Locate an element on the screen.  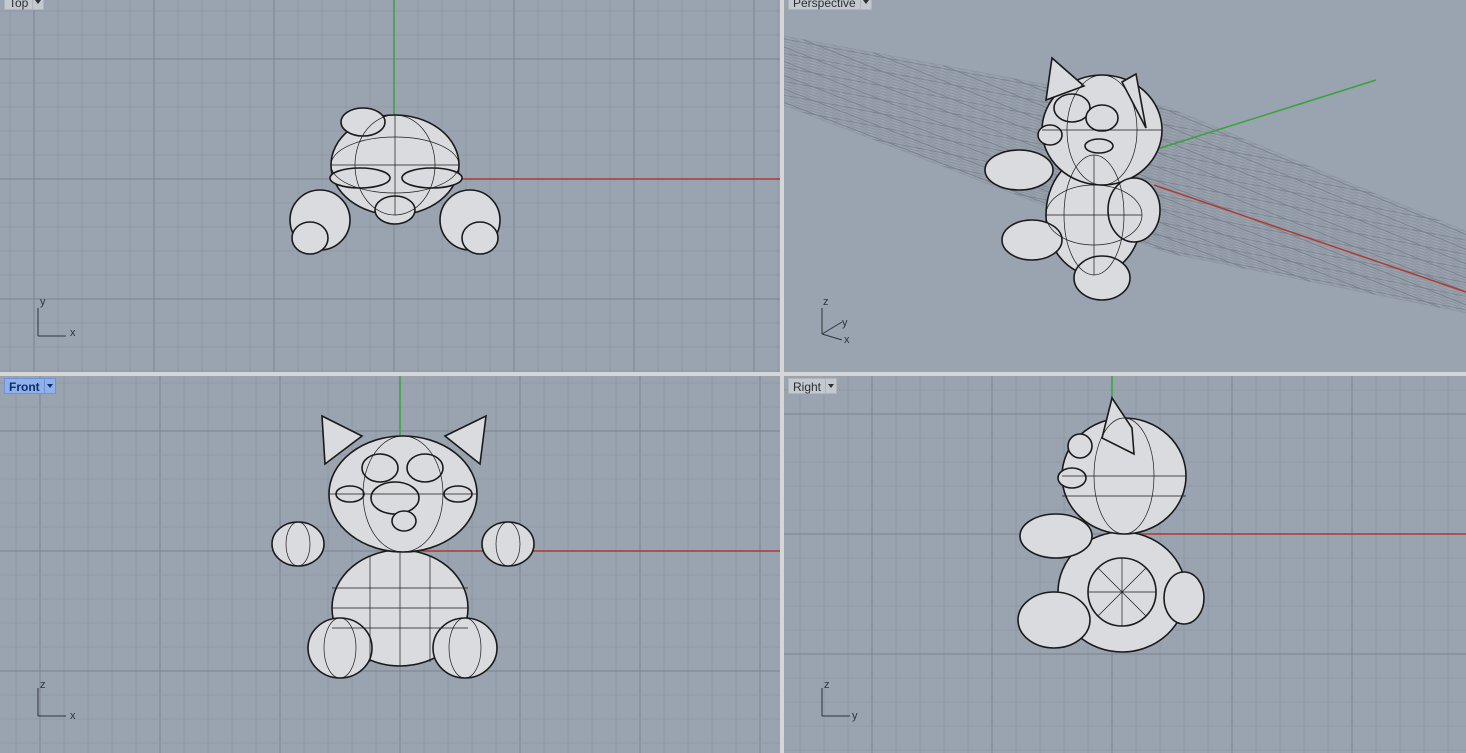
viewport-title-label: Front is located at coordinates (24, 386).